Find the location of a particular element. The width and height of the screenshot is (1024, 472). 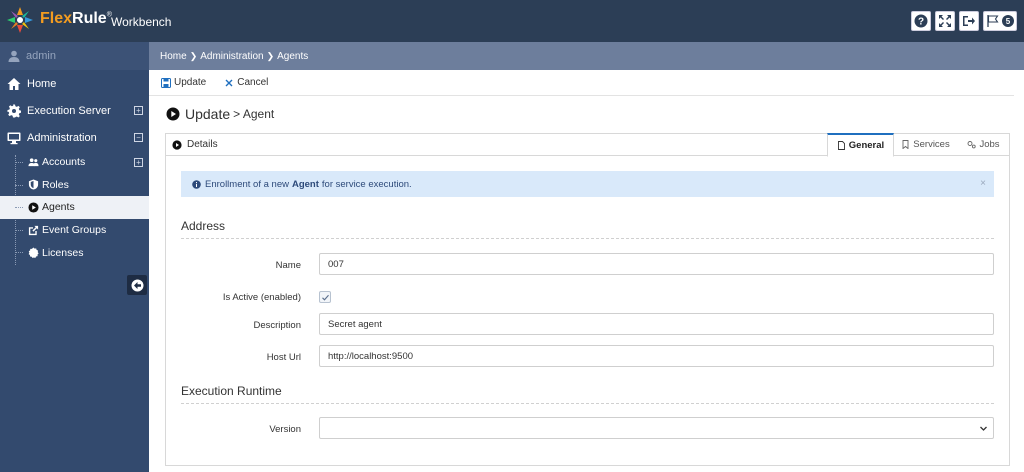

gear-icon is located at coordinates (14, 110).